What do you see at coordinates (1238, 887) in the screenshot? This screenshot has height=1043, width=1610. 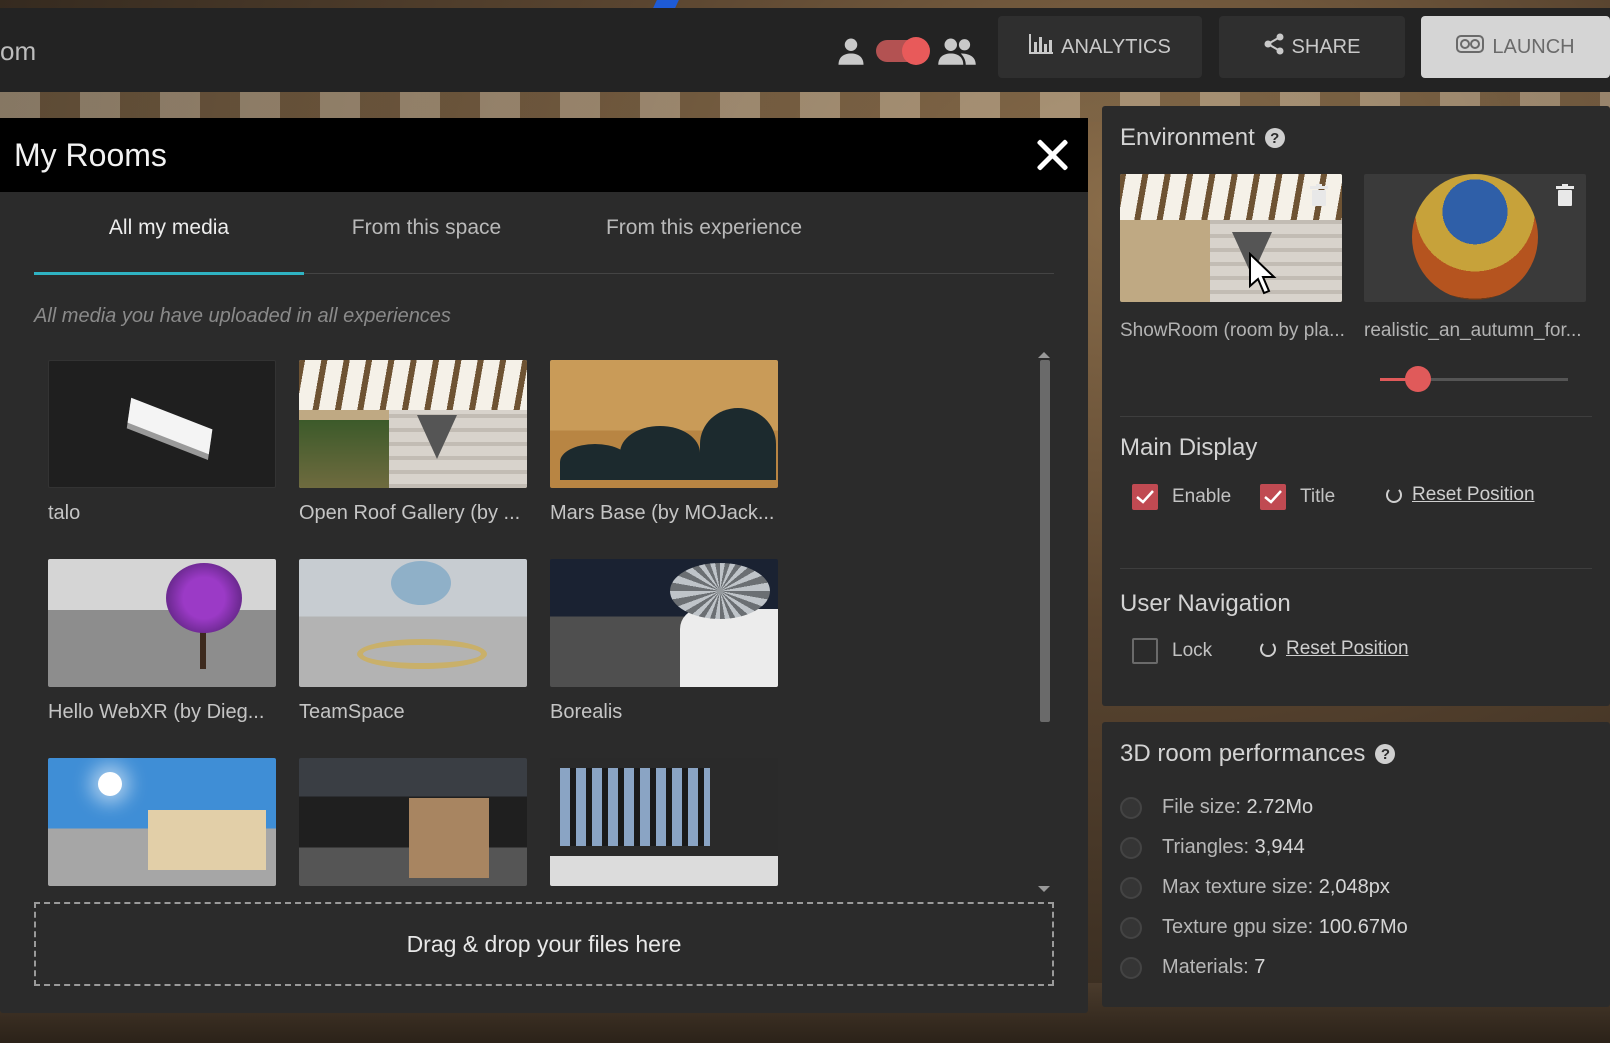 I see `perf-label: Max texture size:` at bounding box center [1238, 887].